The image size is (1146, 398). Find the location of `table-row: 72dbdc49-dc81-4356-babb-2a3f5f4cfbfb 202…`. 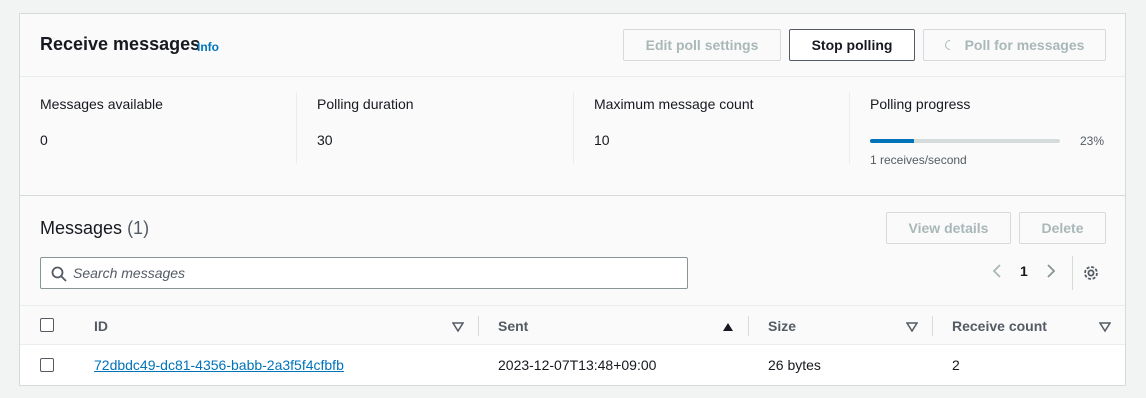

table-row: 72dbdc49-dc81-4356-babb-2a3f5f4cfbfb 202… is located at coordinates (572, 365).